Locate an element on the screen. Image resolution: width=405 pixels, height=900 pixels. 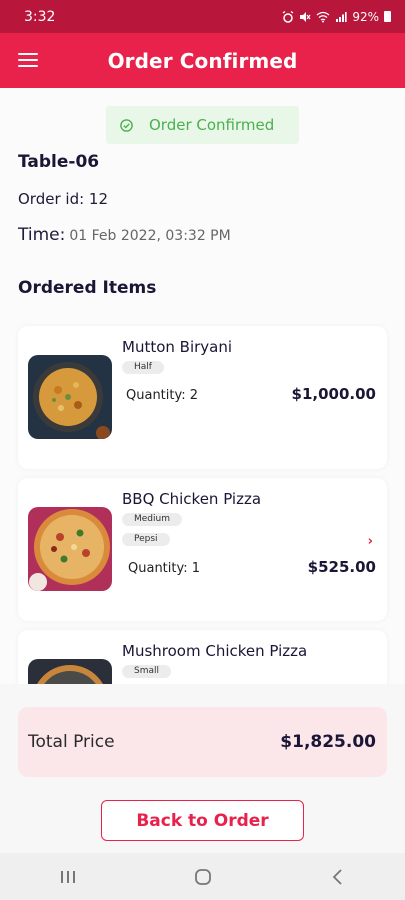
page-title: Order Confirmed is located at coordinates (202, 60).